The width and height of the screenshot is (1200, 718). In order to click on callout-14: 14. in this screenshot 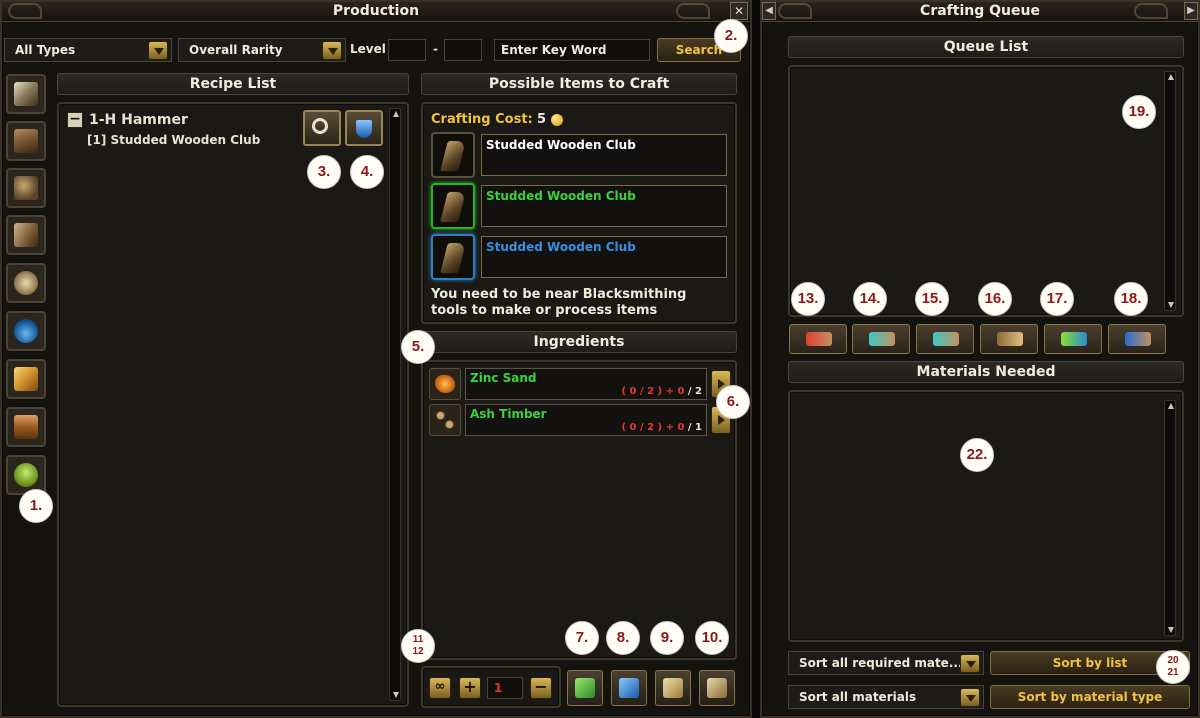, I will do `click(870, 299)`.